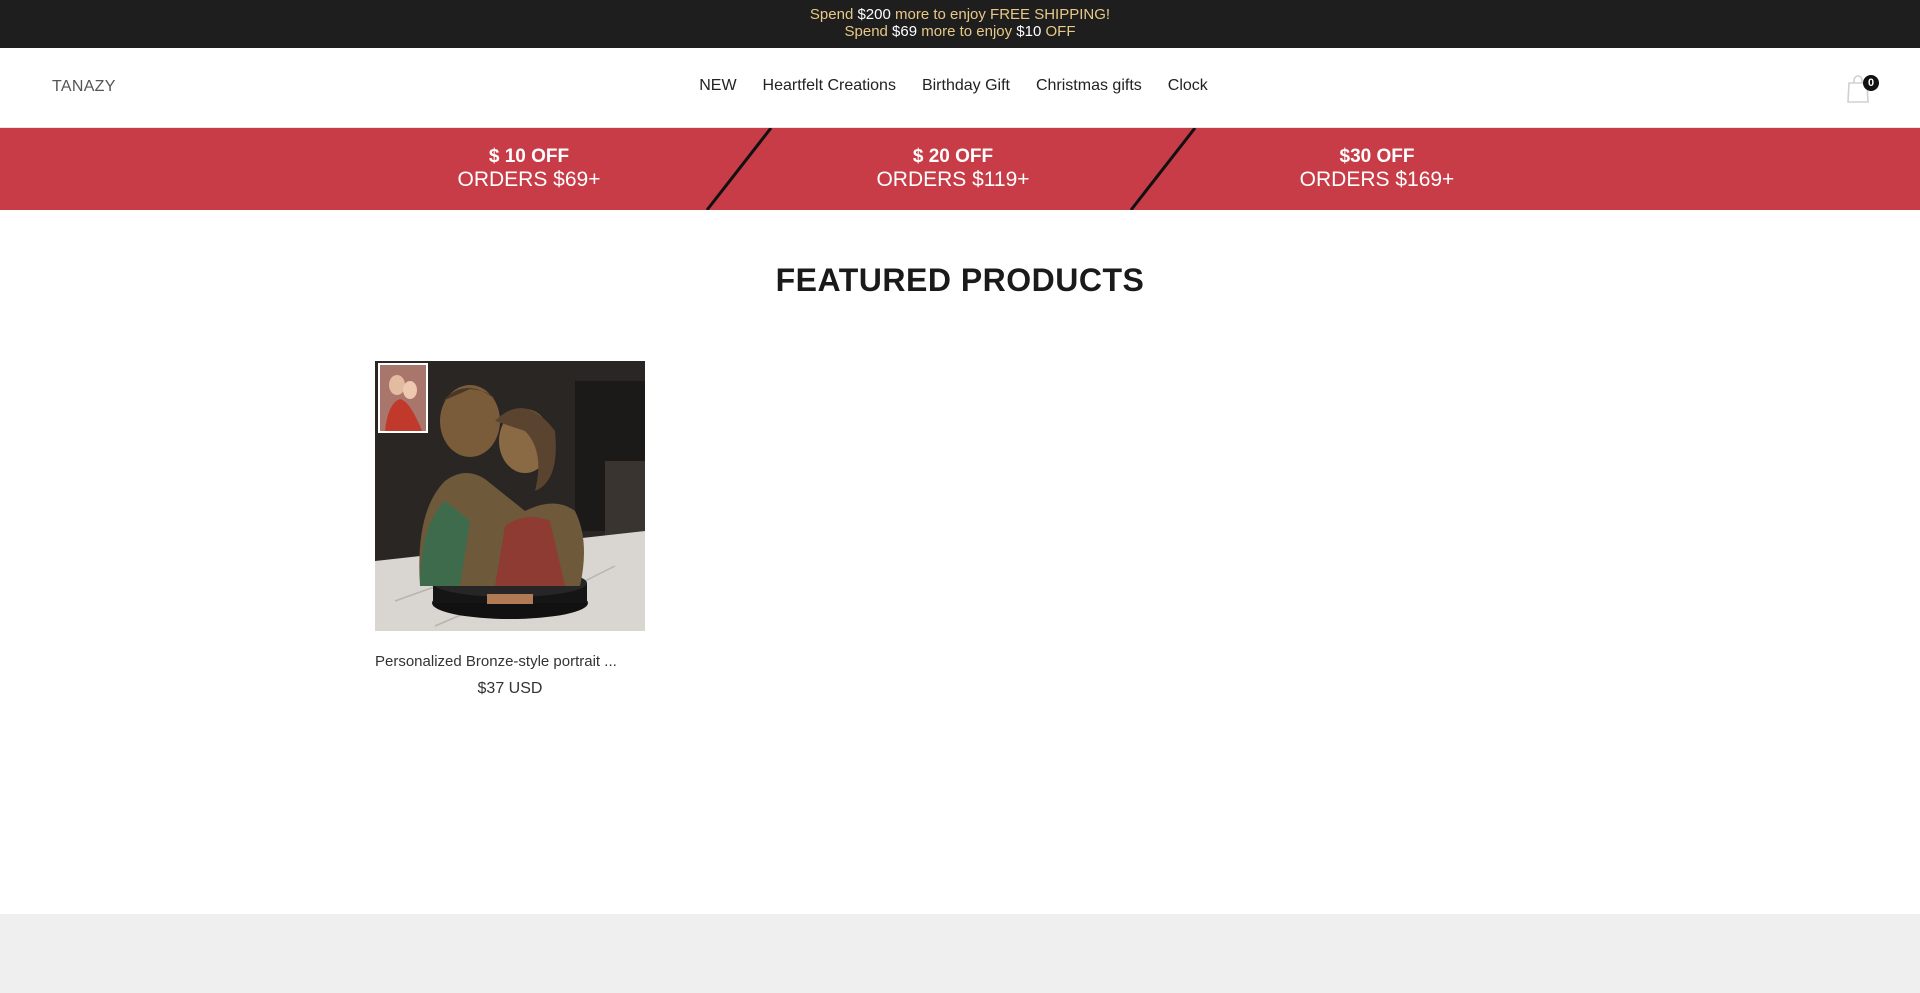 The height and width of the screenshot is (993, 1920). What do you see at coordinates (1871, 83) in the screenshot?
I see `cart-count-badge: 0` at bounding box center [1871, 83].